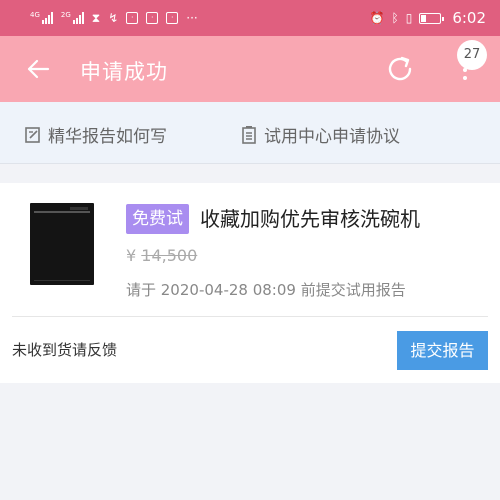  Describe the element at coordinates (131, 255) in the screenshot. I see `currency-symbol: ¥` at that location.